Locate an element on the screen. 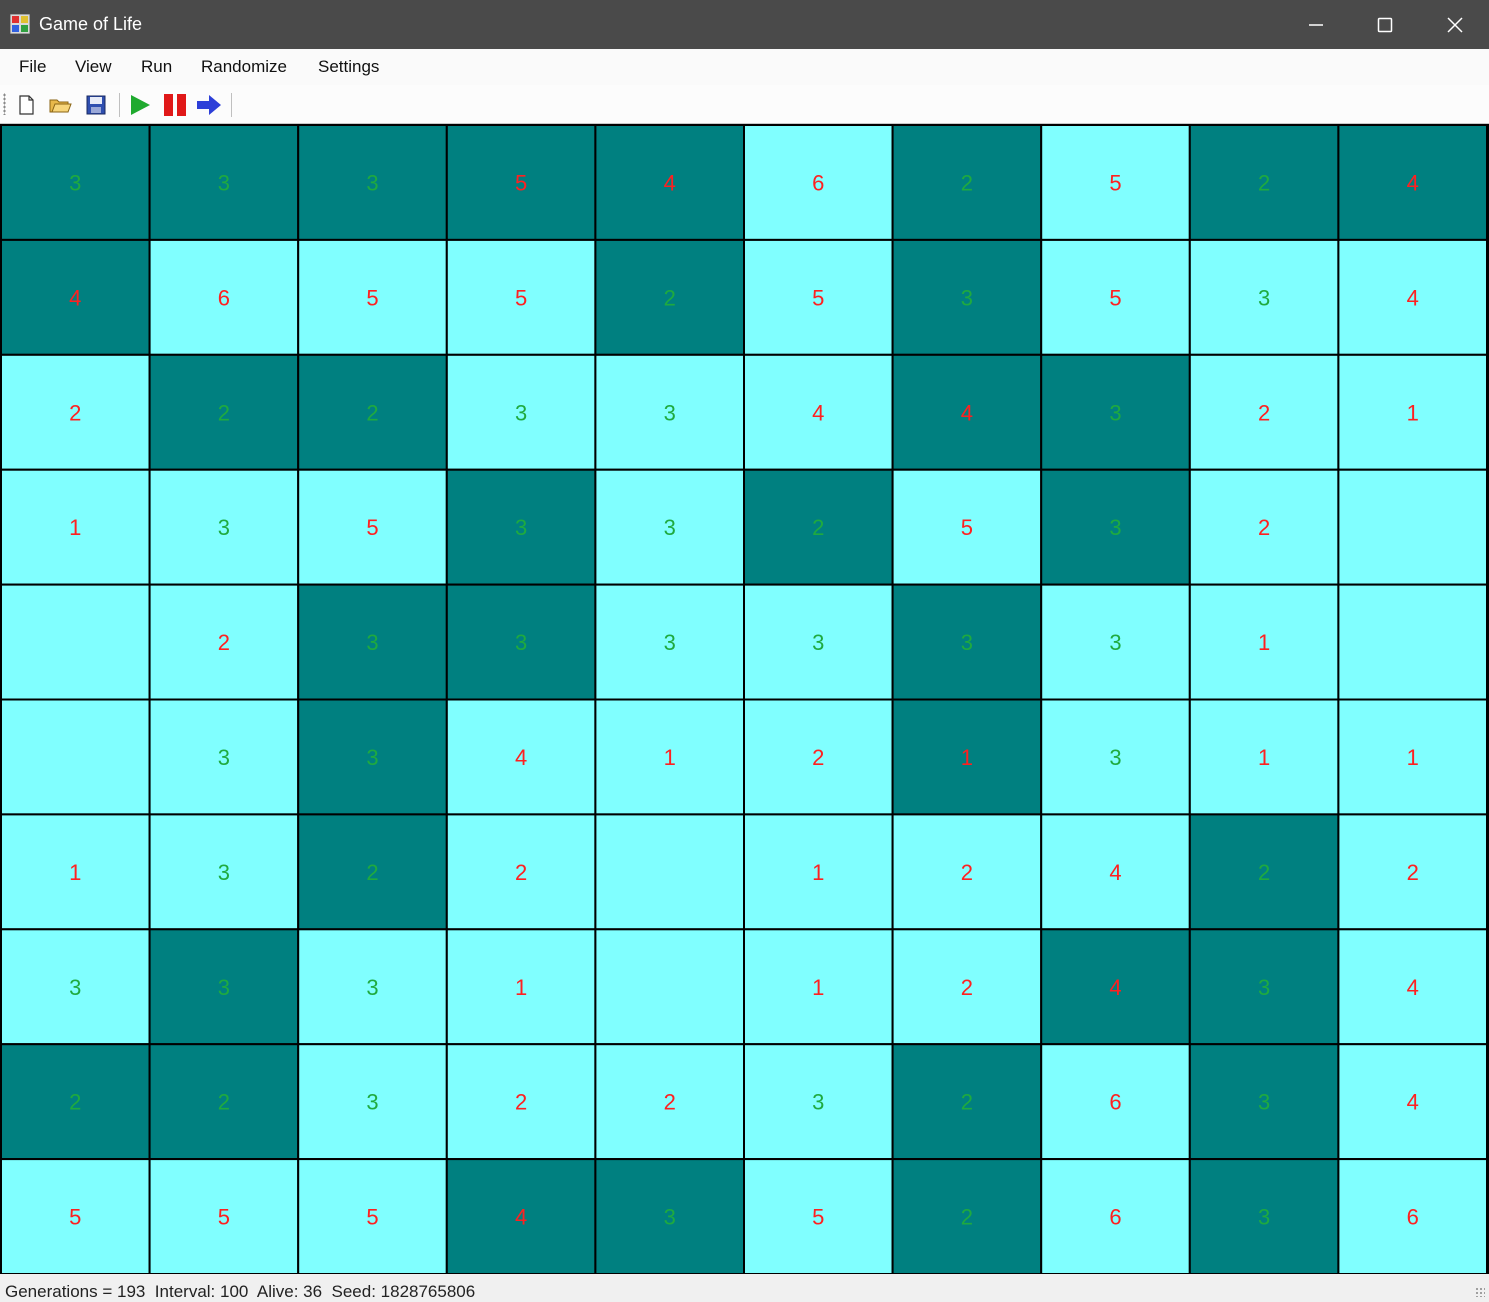  toolbar-separator is located at coordinates (231, 105).